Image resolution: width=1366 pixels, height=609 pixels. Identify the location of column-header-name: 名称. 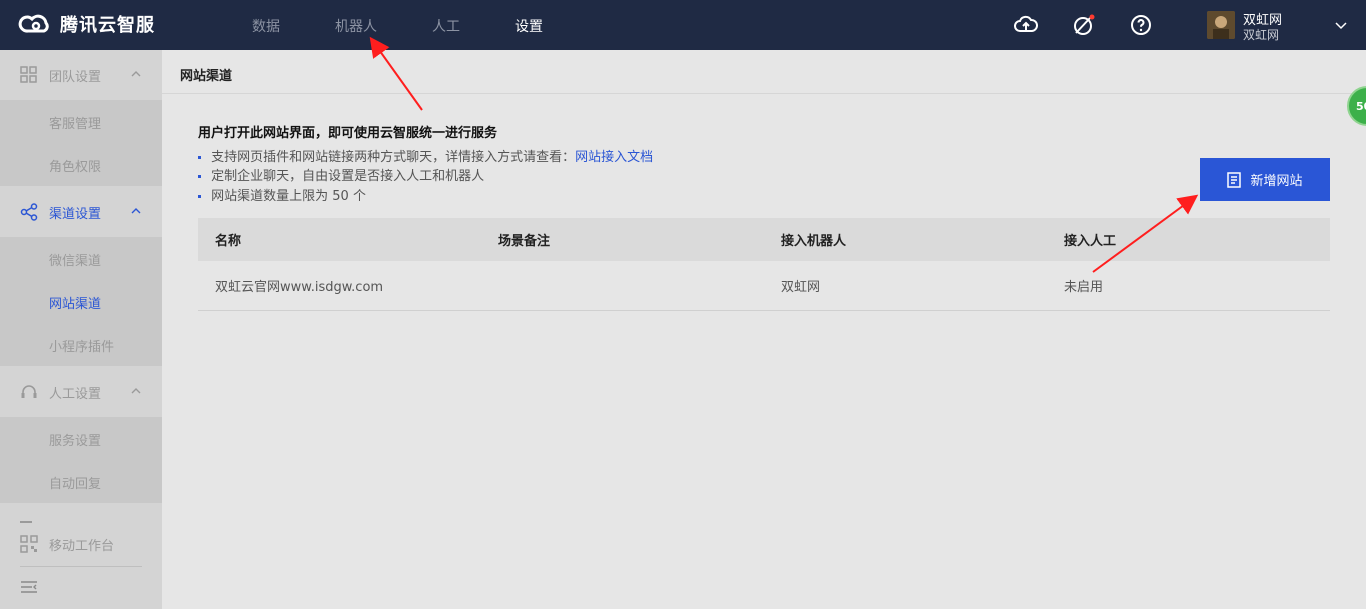
(228, 241).